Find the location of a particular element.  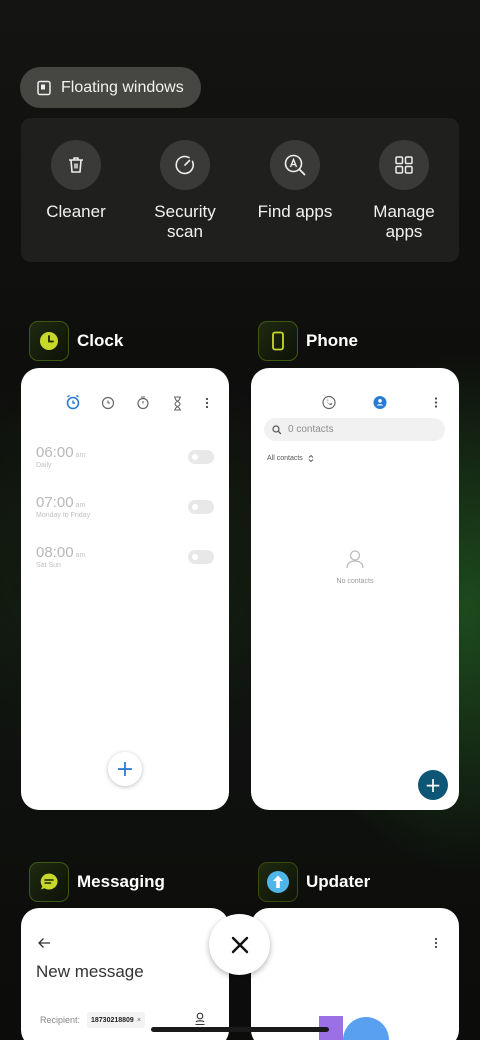

back-arrow-icon is located at coordinates (44, 943).